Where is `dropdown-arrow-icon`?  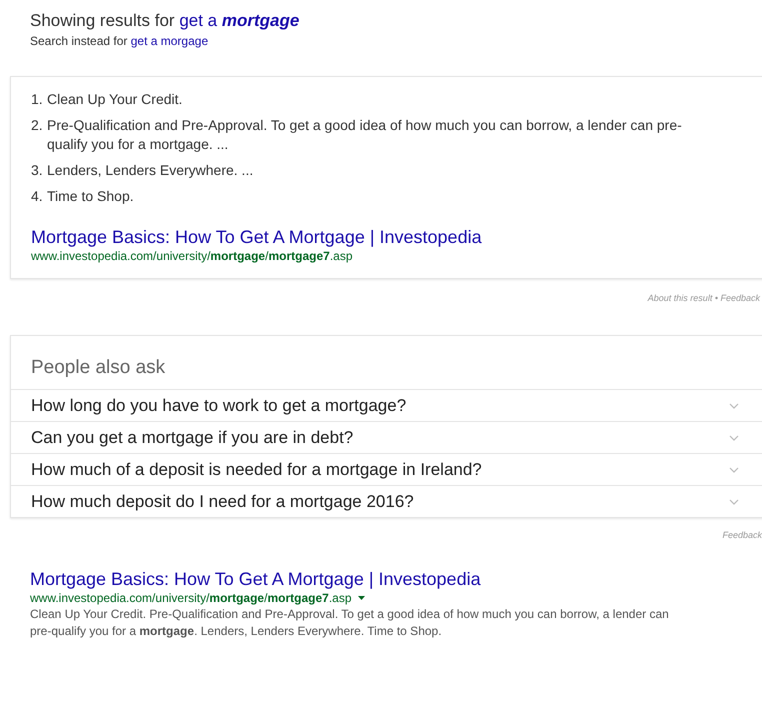
dropdown-arrow-icon is located at coordinates (361, 598).